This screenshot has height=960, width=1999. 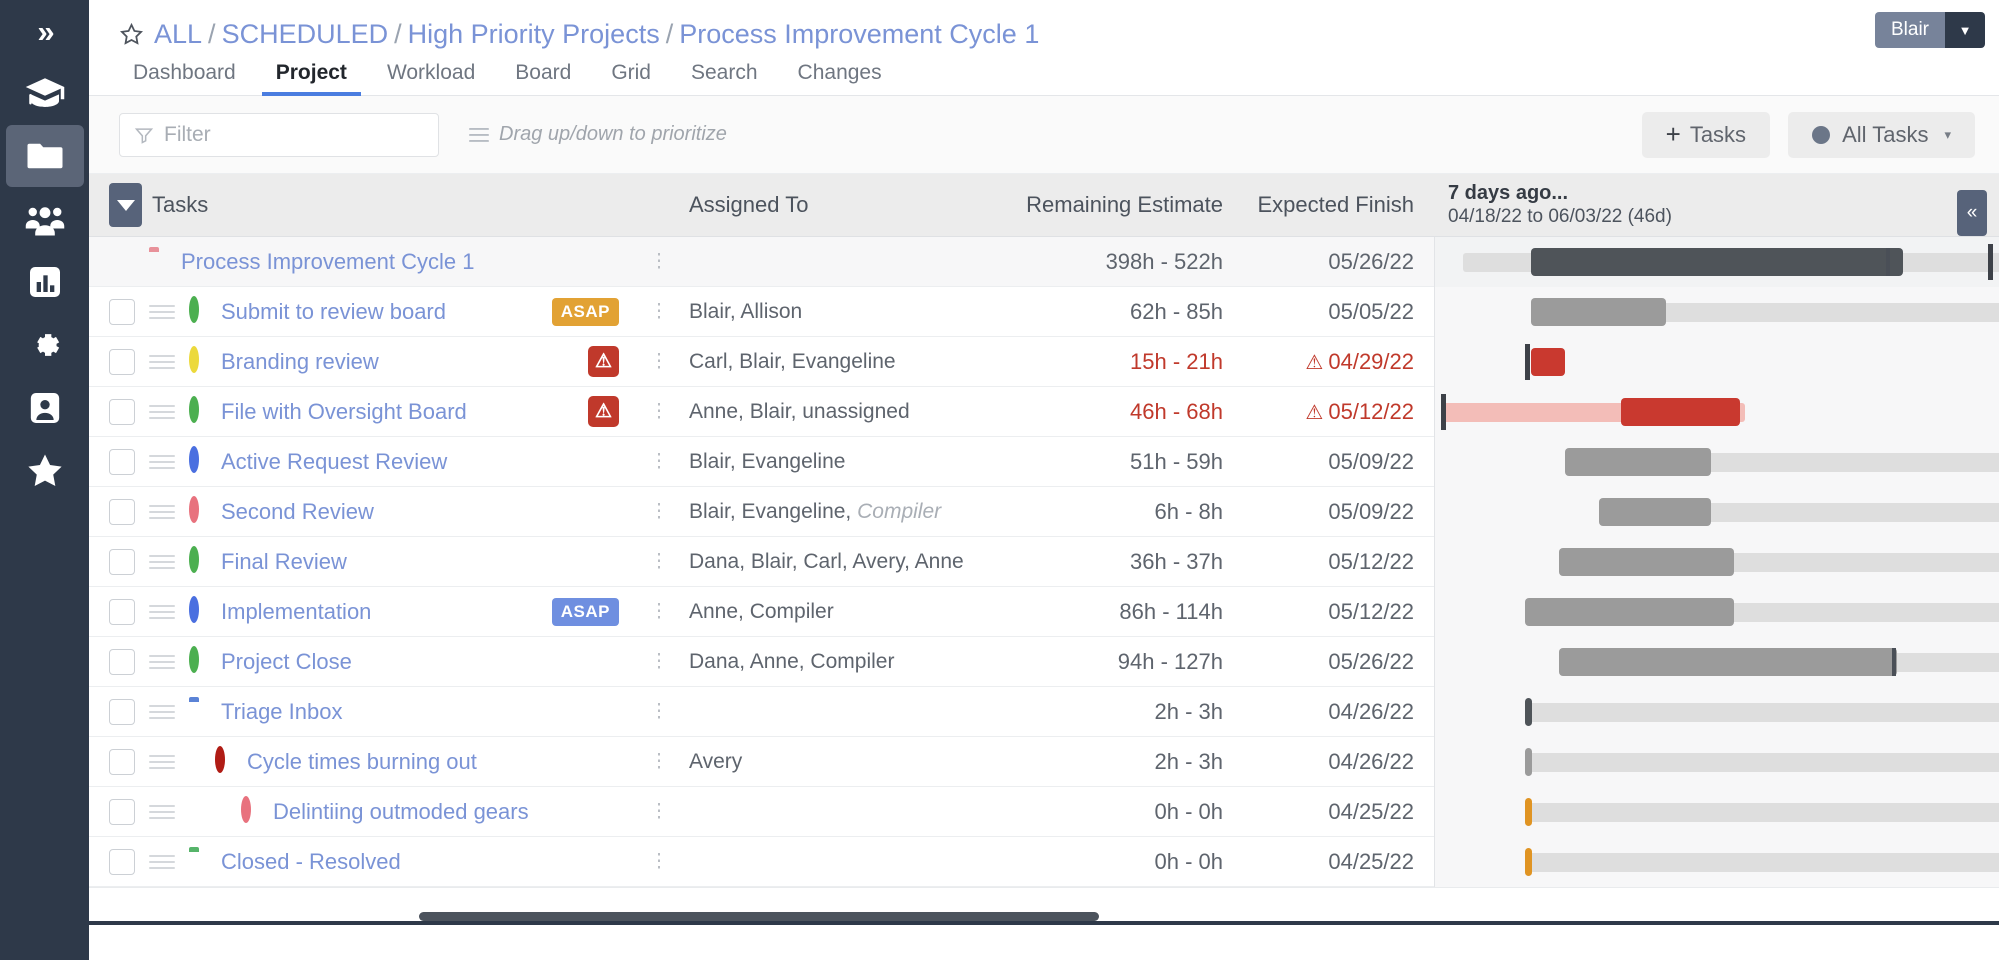 I want to click on star-outline-icon, so click(x=131, y=34).